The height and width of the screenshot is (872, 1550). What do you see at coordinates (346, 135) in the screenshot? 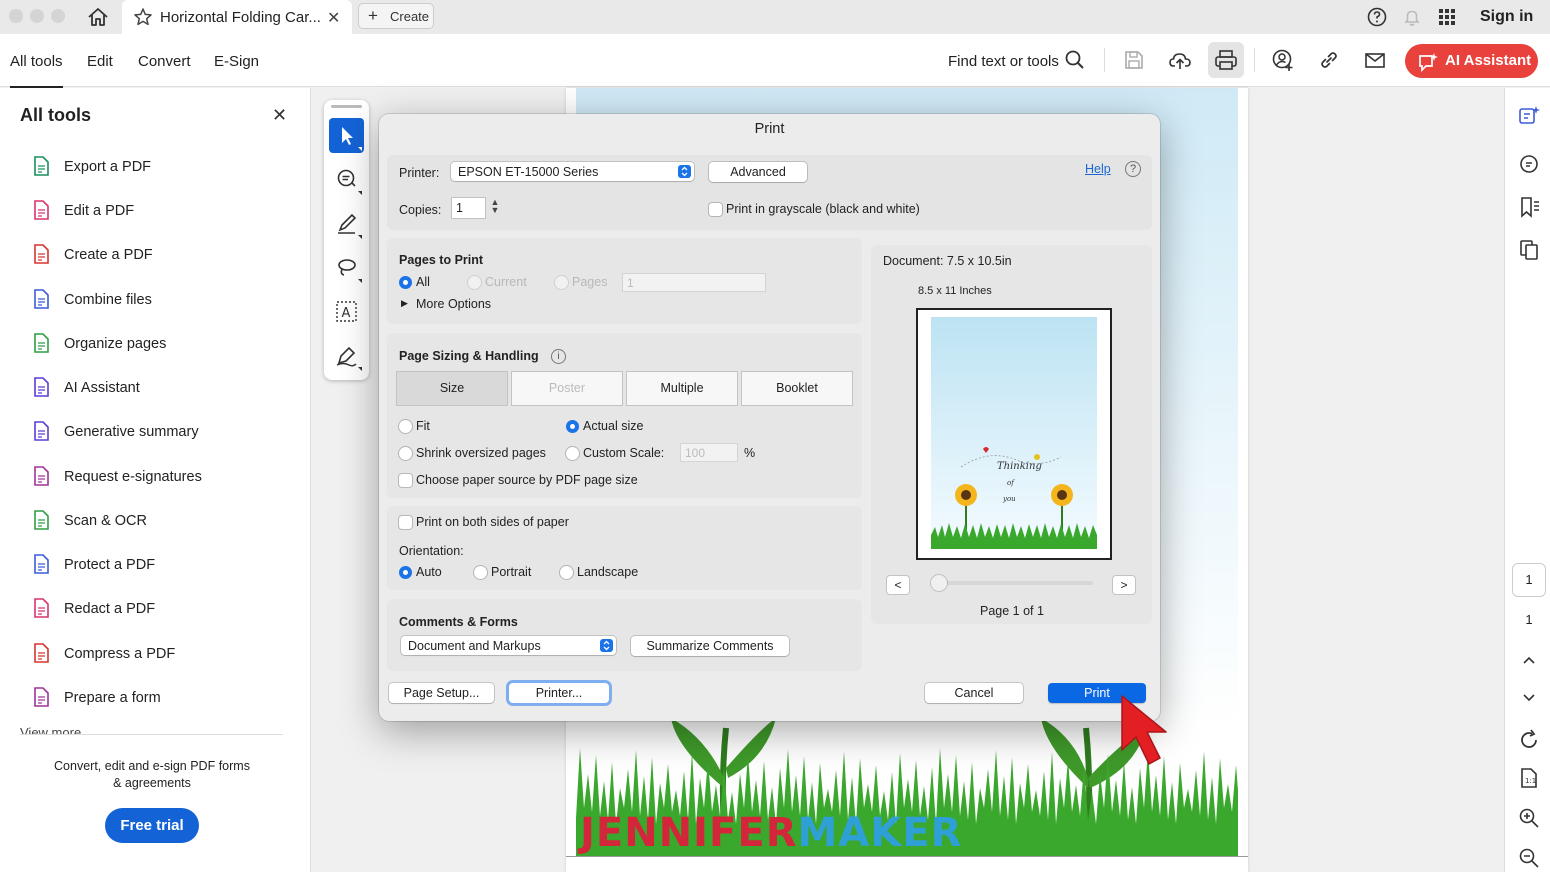
I see `select-tool-button` at bounding box center [346, 135].